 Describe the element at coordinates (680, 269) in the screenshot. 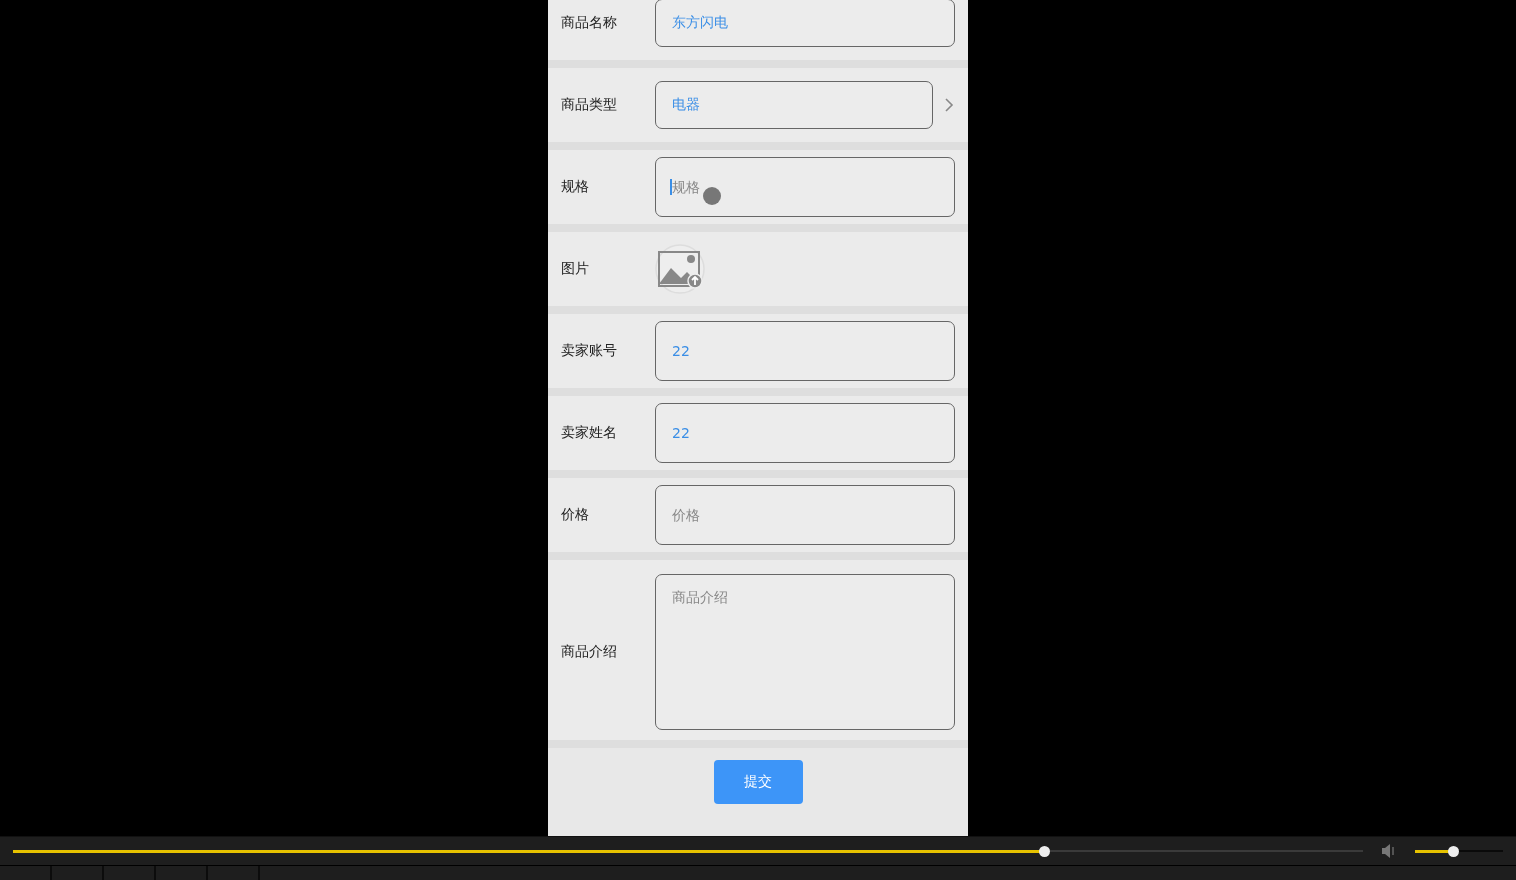

I see `image-upload-icon` at that location.